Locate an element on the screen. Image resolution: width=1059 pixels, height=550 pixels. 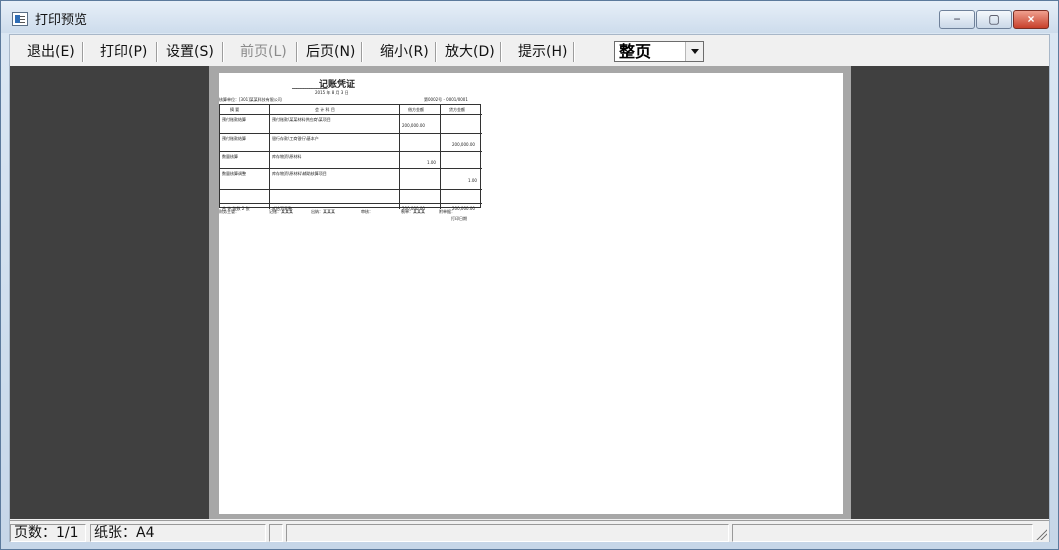
table-header-debit: 借方金额 is located at coordinates (416, 109).